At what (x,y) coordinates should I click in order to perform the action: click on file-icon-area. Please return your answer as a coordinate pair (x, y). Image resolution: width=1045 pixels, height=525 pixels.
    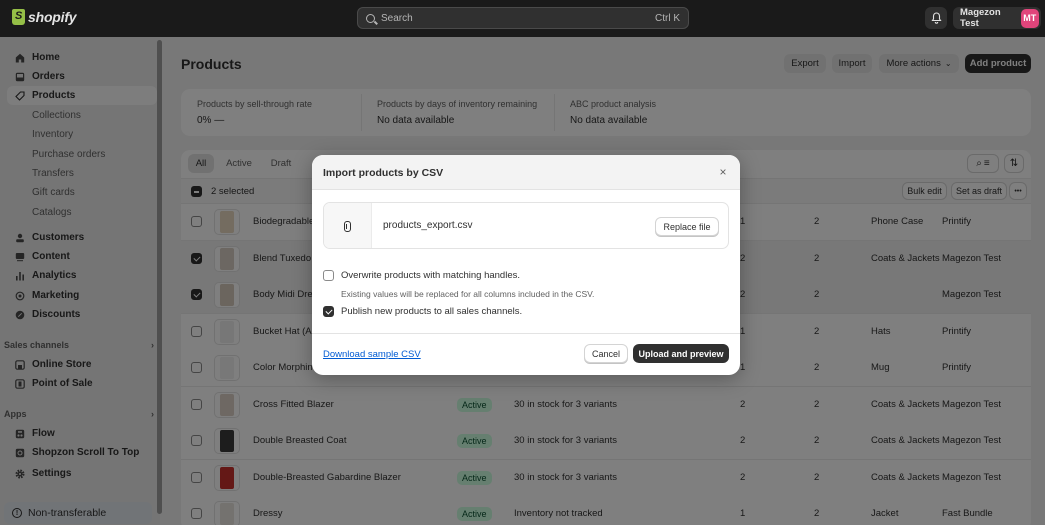
    Looking at the image, I should click on (348, 225).